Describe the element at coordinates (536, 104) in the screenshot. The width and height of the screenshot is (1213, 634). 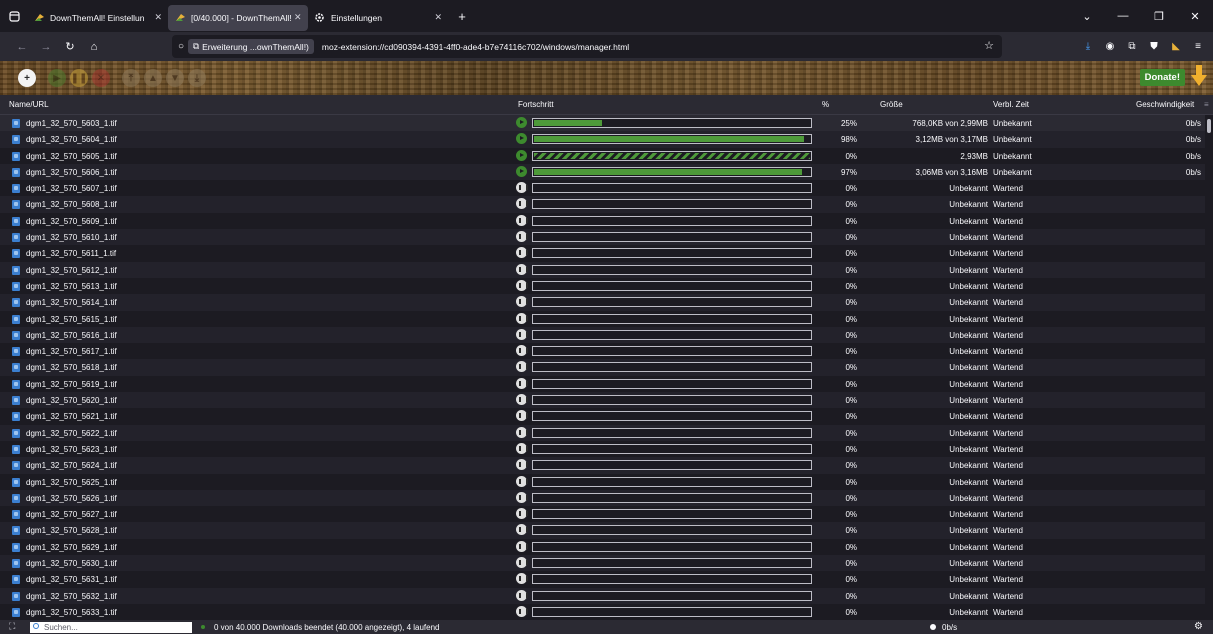
I see `col-progress: Fortschritt` at that location.